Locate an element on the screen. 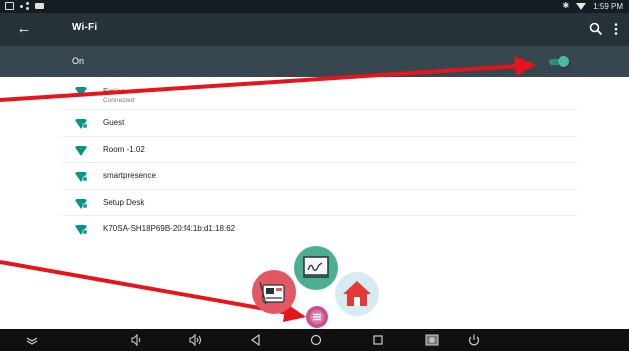  whiteboard-icon is located at coordinates (316, 268).